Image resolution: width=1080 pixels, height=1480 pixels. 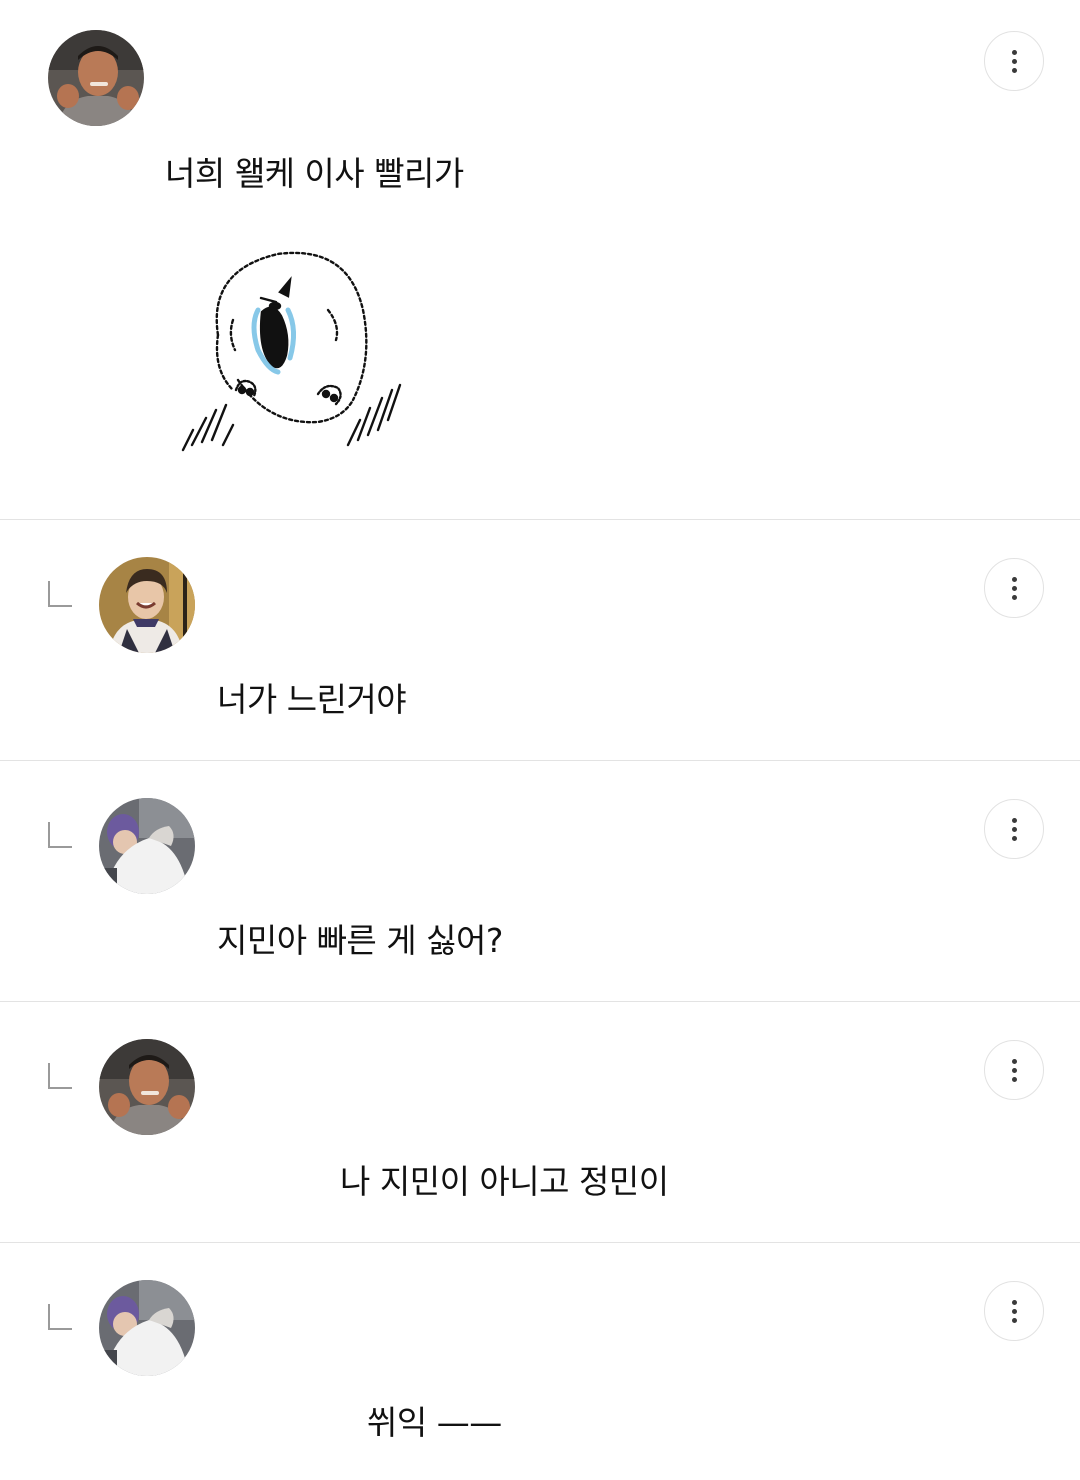 I want to click on crying-fluffy-dog-sticker, so click(x=291, y=351).